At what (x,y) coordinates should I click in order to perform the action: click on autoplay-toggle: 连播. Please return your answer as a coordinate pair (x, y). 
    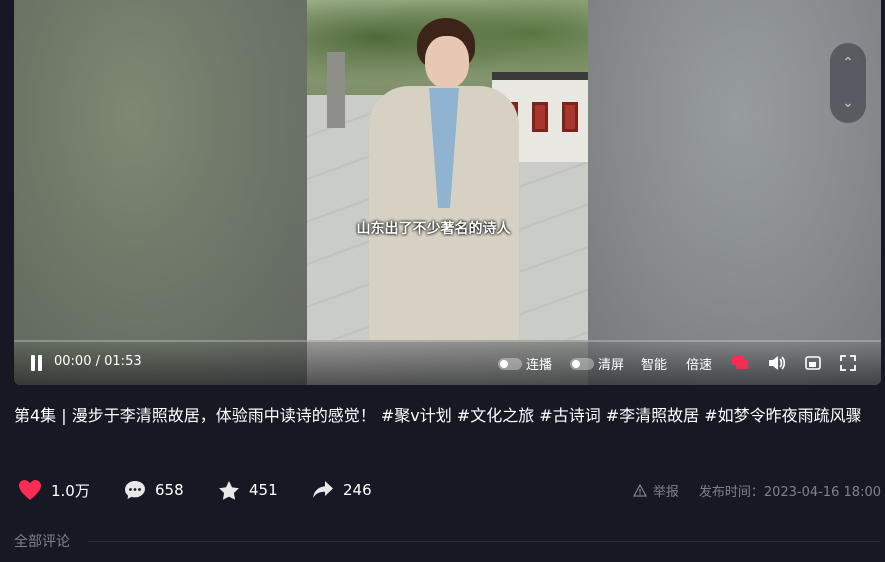
    Looking at the image, I should click on (525, 363).